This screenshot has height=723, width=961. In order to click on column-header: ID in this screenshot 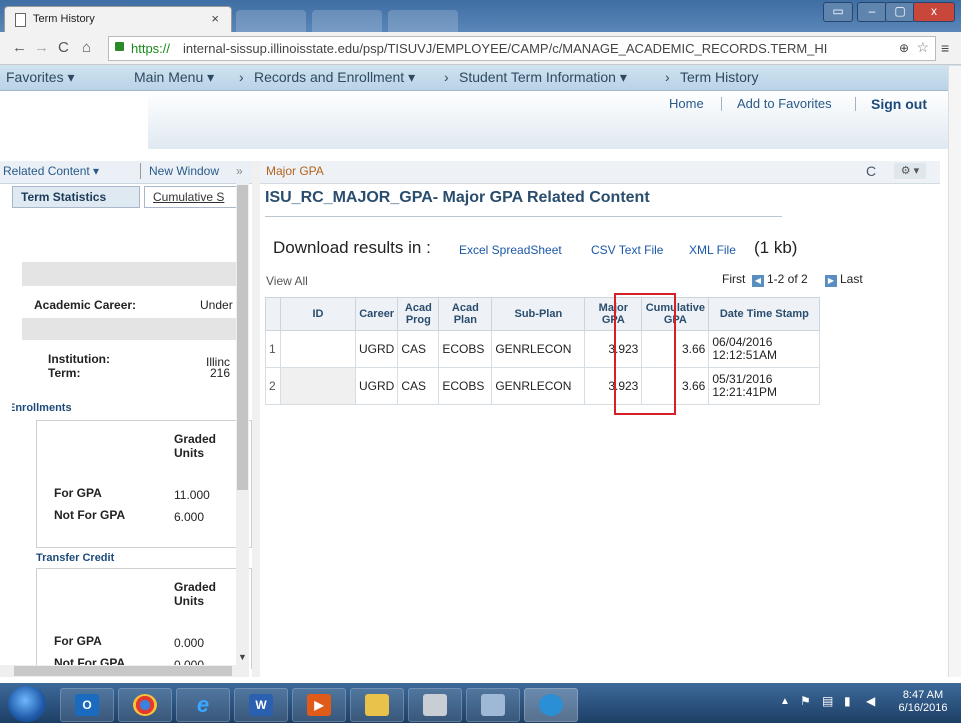, I will do `click(318, 314)`.